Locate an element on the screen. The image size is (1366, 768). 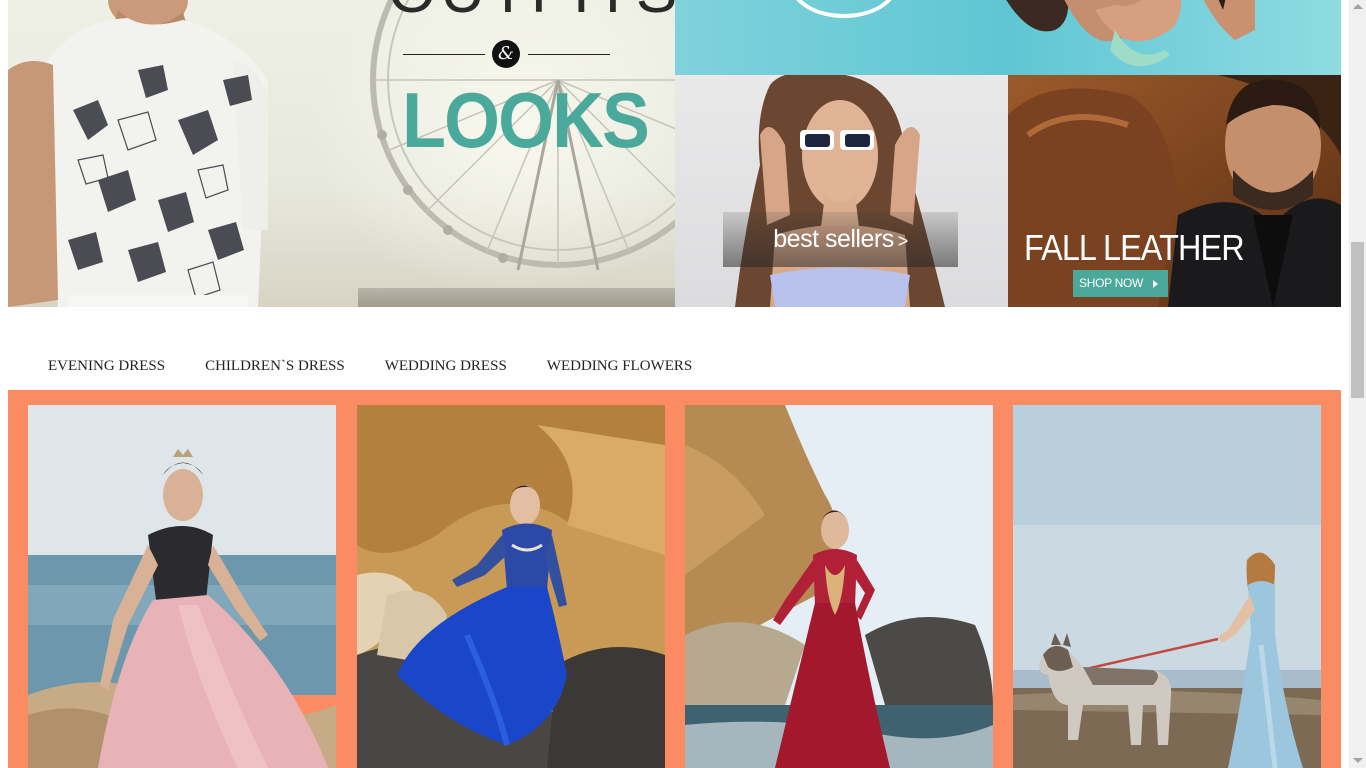
scrollbar-thumb is located at coordinates (1357, 320).